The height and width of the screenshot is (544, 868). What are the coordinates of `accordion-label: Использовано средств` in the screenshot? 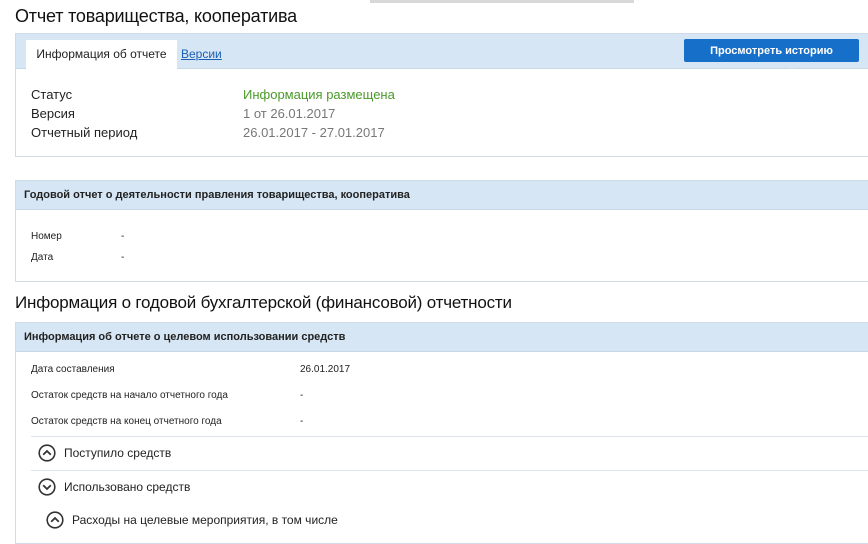 It's located at (127, 487).